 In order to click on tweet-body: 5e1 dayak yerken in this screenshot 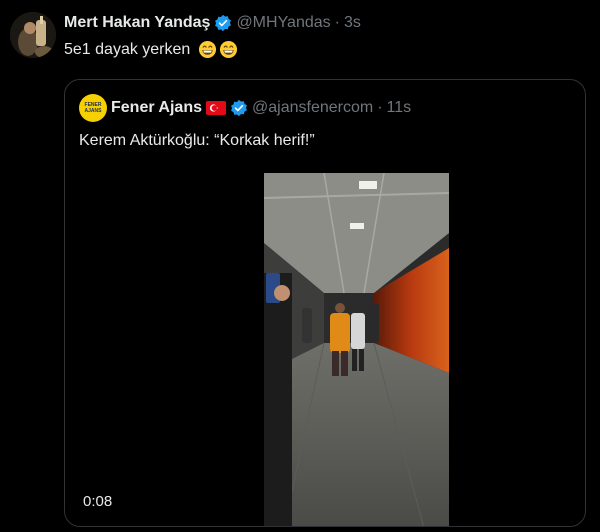, I will do `click(151, 49)`.